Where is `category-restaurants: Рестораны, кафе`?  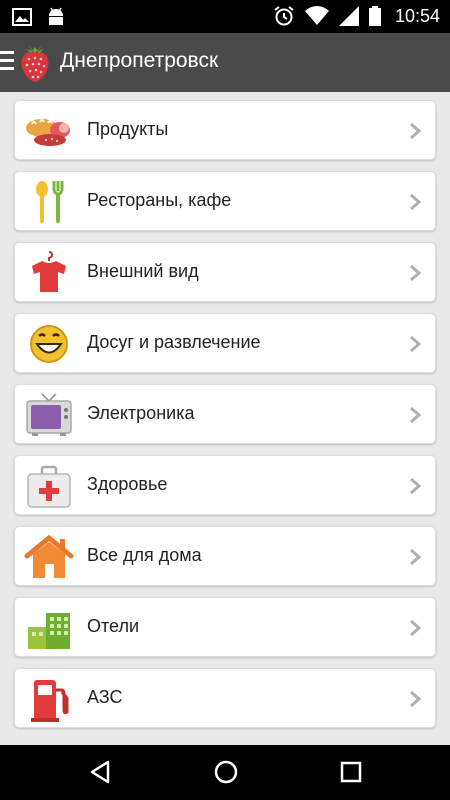
category-restaurants: Рестораны, кафе is located at coordinates (225, 201).